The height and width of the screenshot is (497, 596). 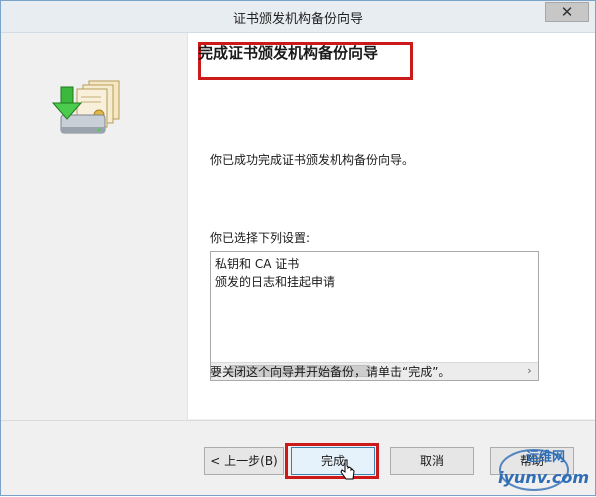 What do you see at coordinates (374, 316) in the screenshot?
I see `settings-list-box: 私钥和 CA 证书 颁发的日志和挂起申请 ‹ III ›` at bounding box center [374, 316].